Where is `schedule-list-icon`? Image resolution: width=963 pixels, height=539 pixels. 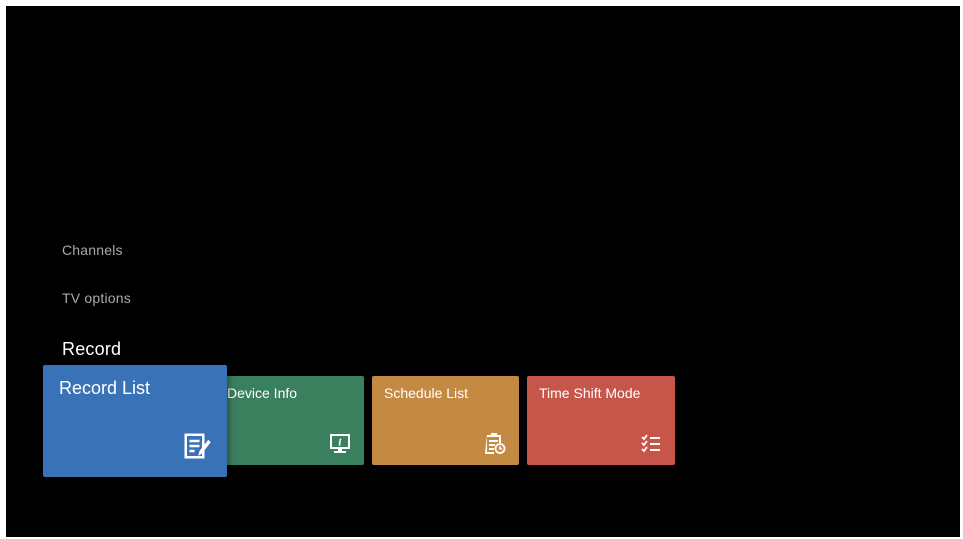 schedule-list-icon is located at coordinates (495, 443).